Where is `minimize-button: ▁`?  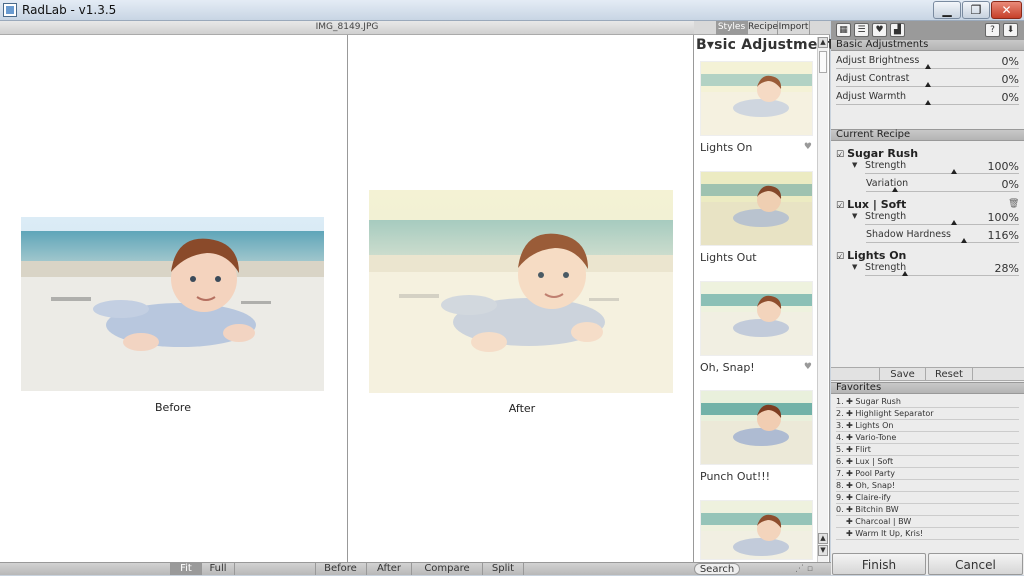 minimize-button: ▁ is located at coordinates (947, 10).